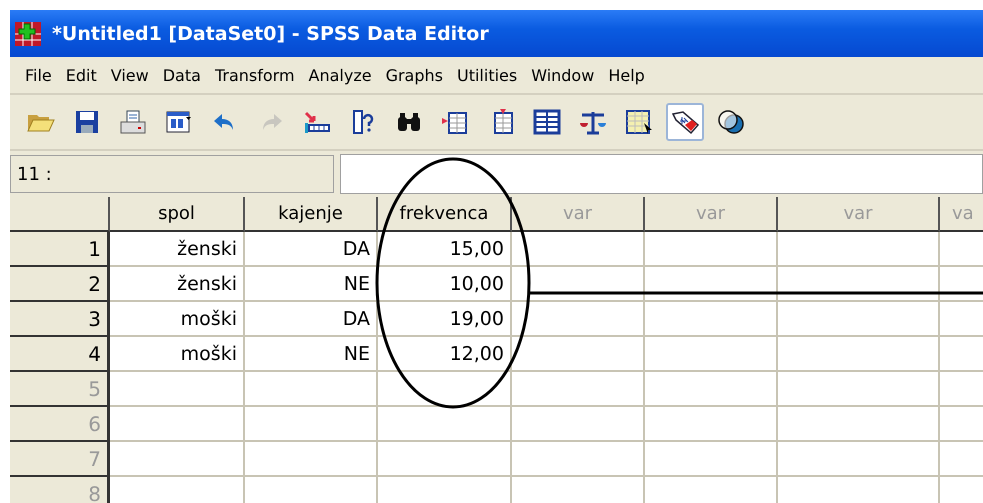 The image size is (983, 503). I want to click on column-header: kajenje, so click(311, 214).